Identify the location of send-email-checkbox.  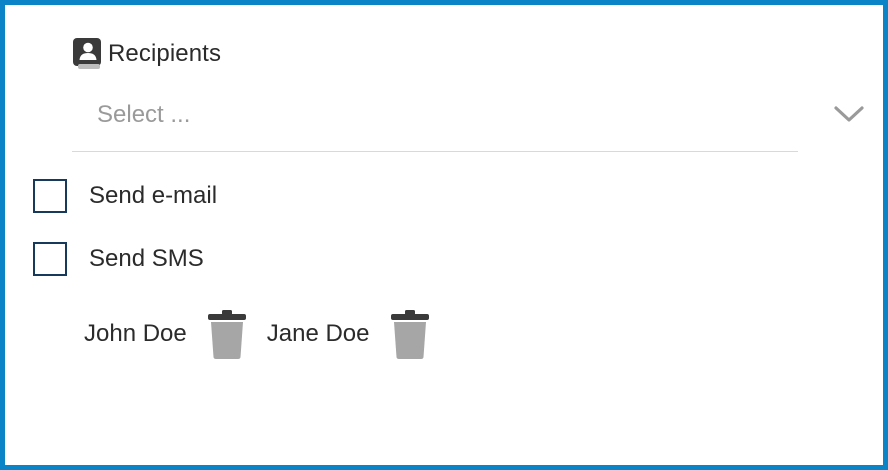
(50, 196).